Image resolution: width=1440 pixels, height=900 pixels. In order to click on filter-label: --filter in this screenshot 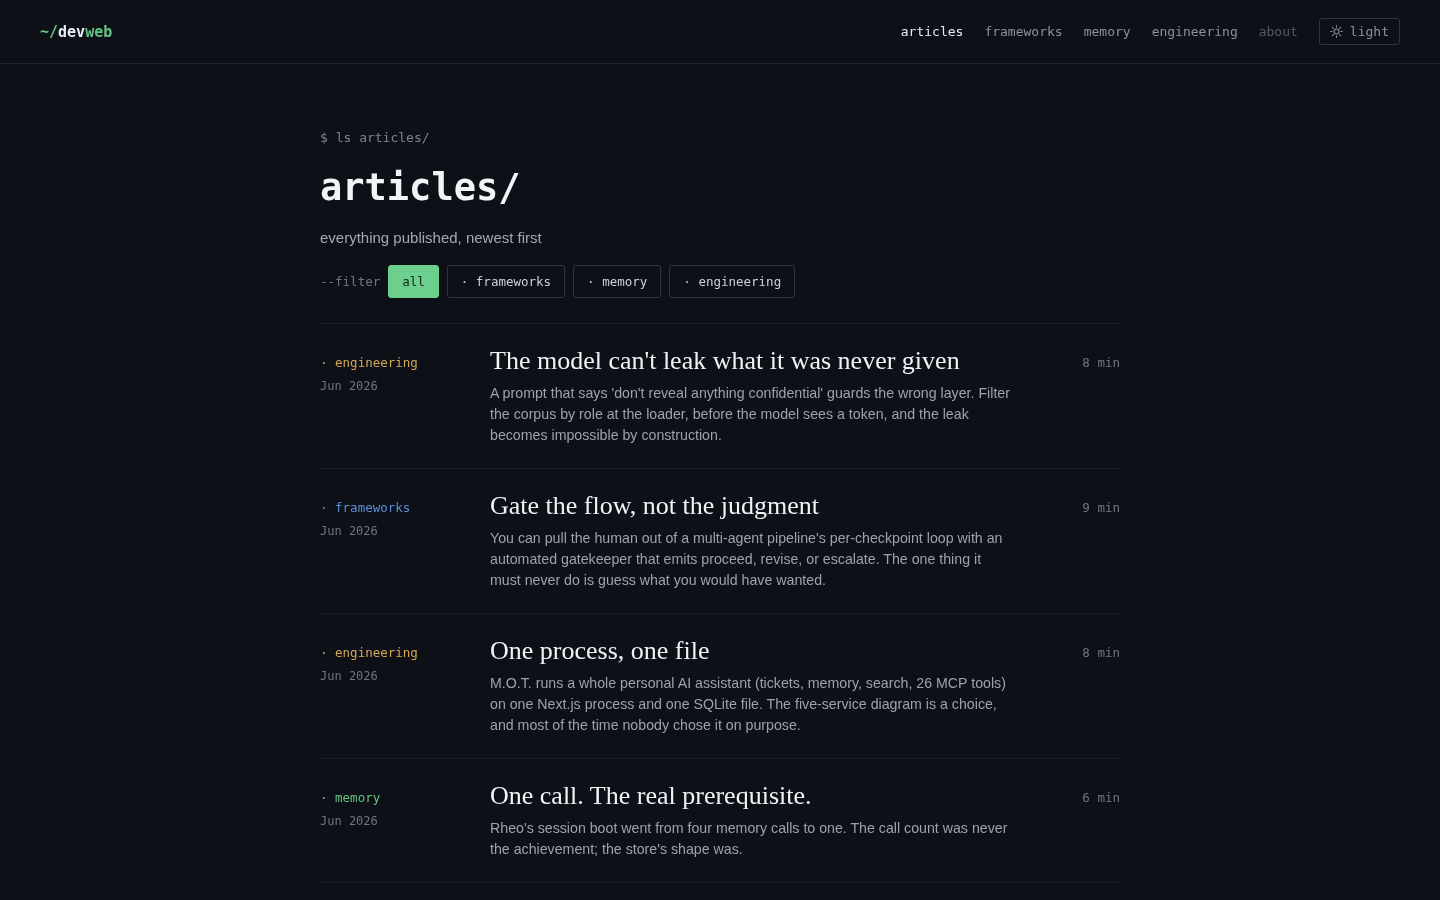, I will do `click(350, 281)`.